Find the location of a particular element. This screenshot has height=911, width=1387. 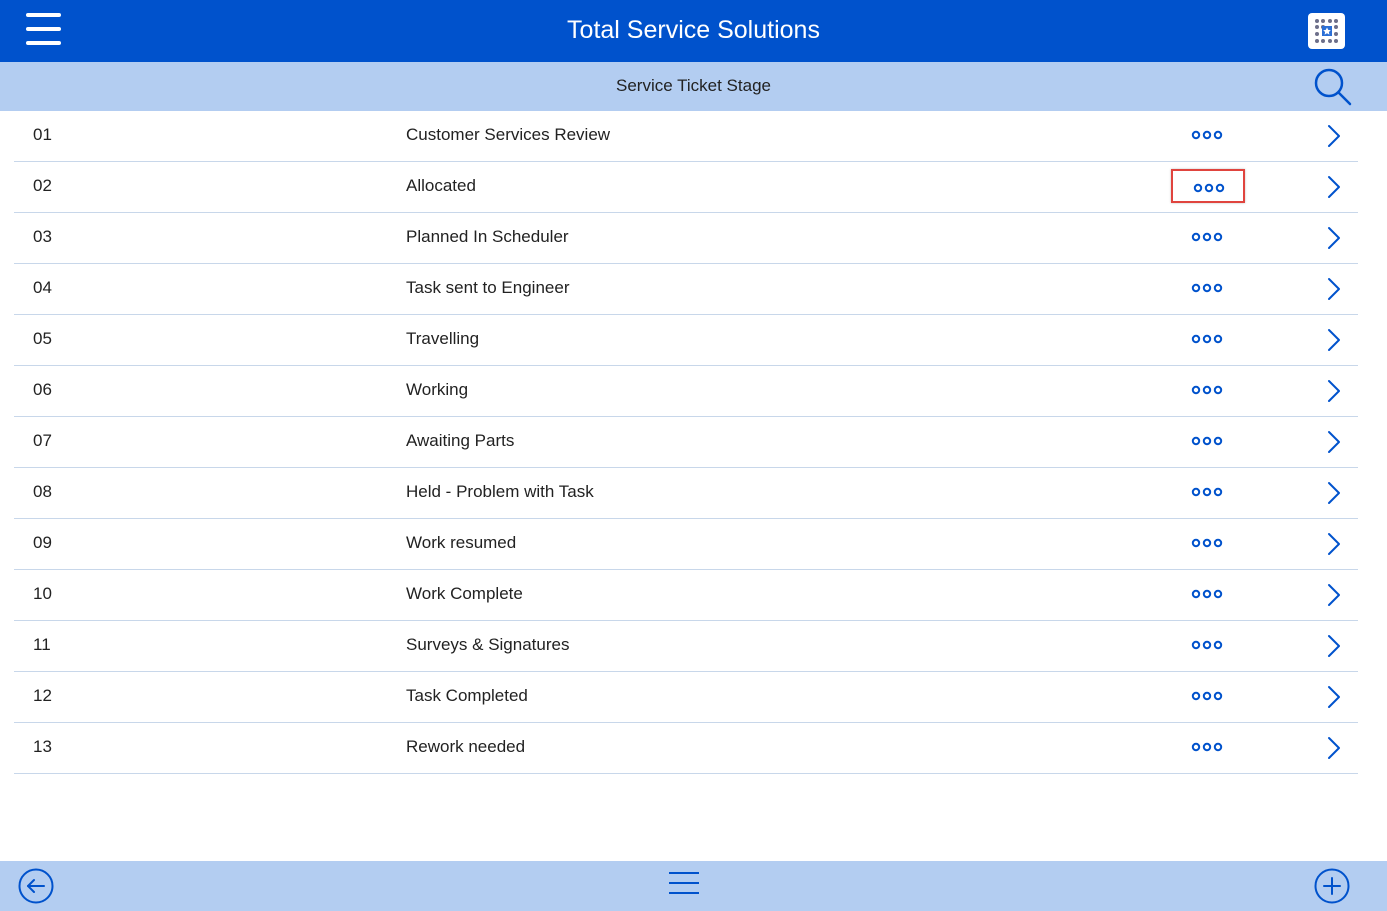

stage-number: 09 is located at coordinates (42, 542).